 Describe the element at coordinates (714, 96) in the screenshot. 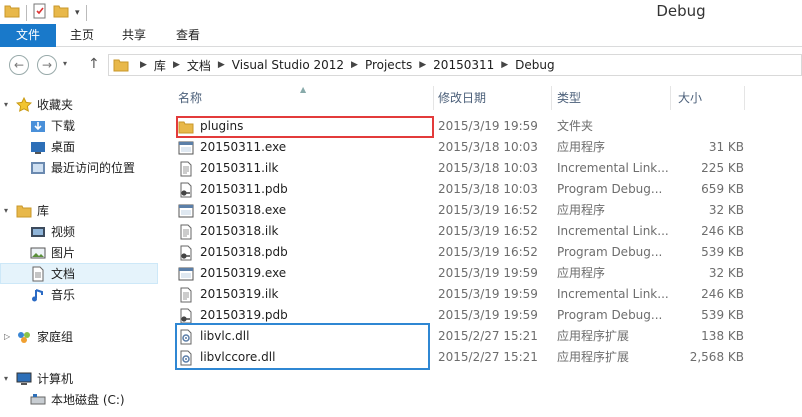

I see `column-header-size: 大小` at that location.